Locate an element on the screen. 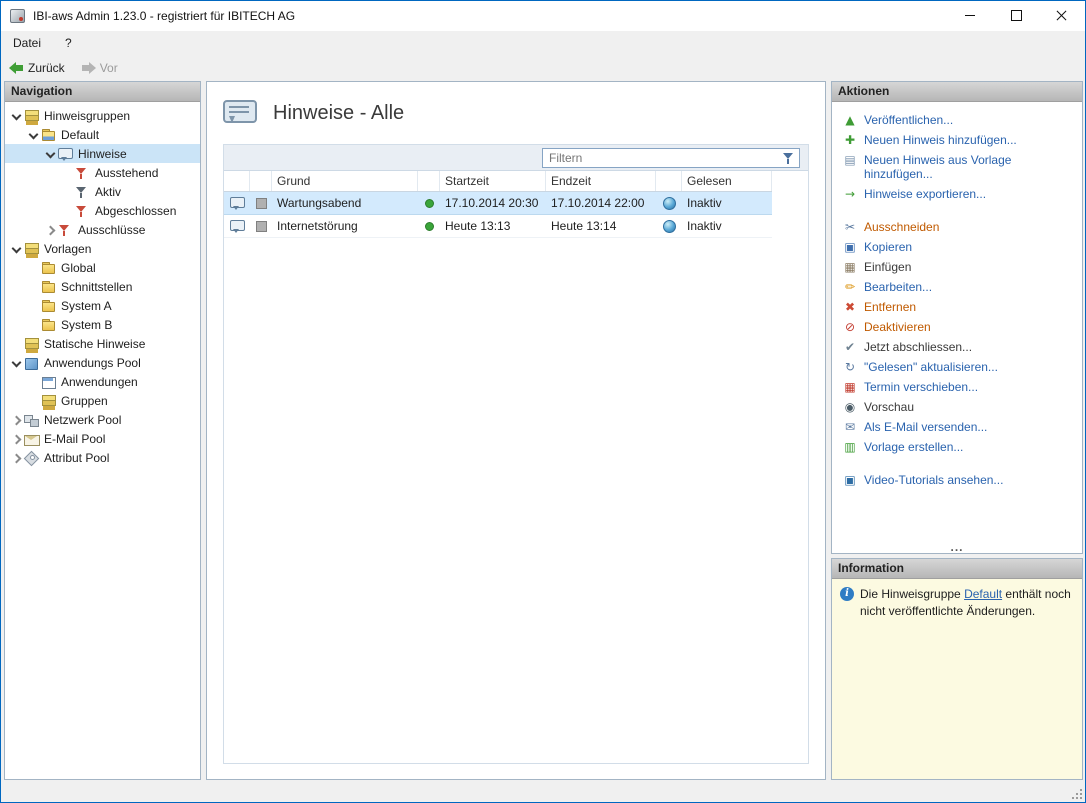  resize-grip is located at coordinates (1076, 793).